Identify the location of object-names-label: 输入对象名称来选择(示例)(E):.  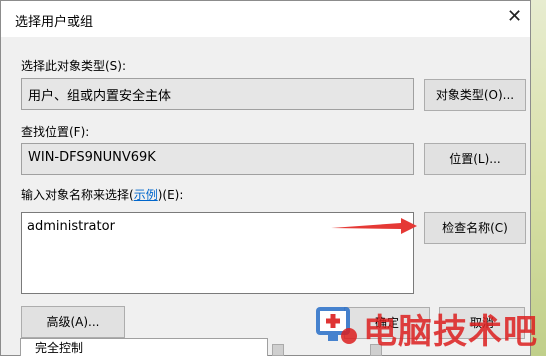
(102, 194).